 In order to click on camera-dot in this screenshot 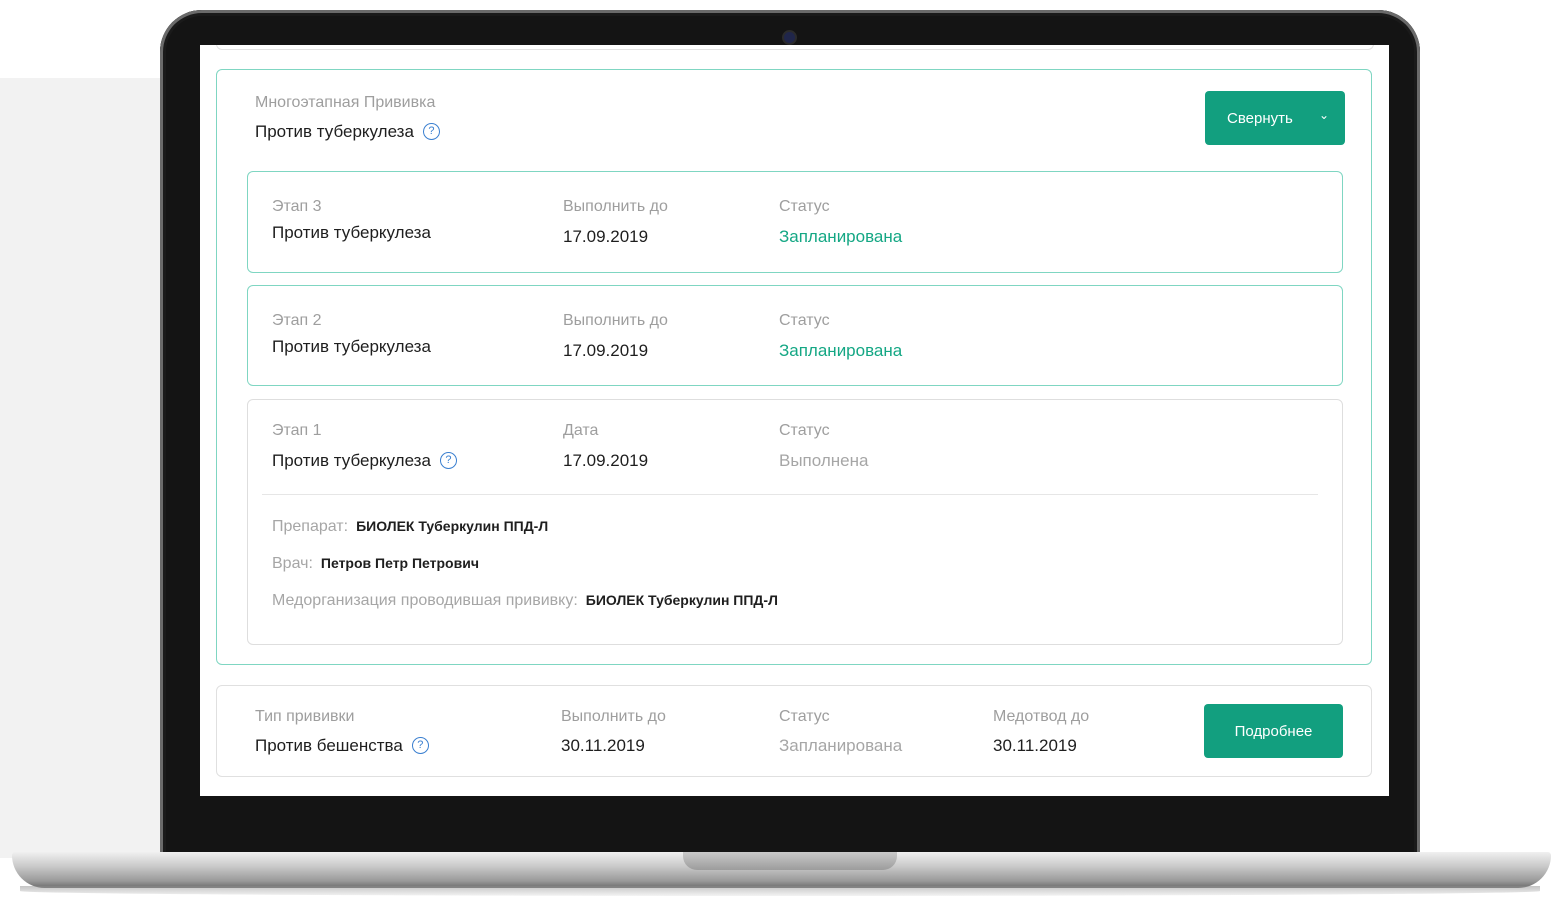, I will do `click(789, 37)`.